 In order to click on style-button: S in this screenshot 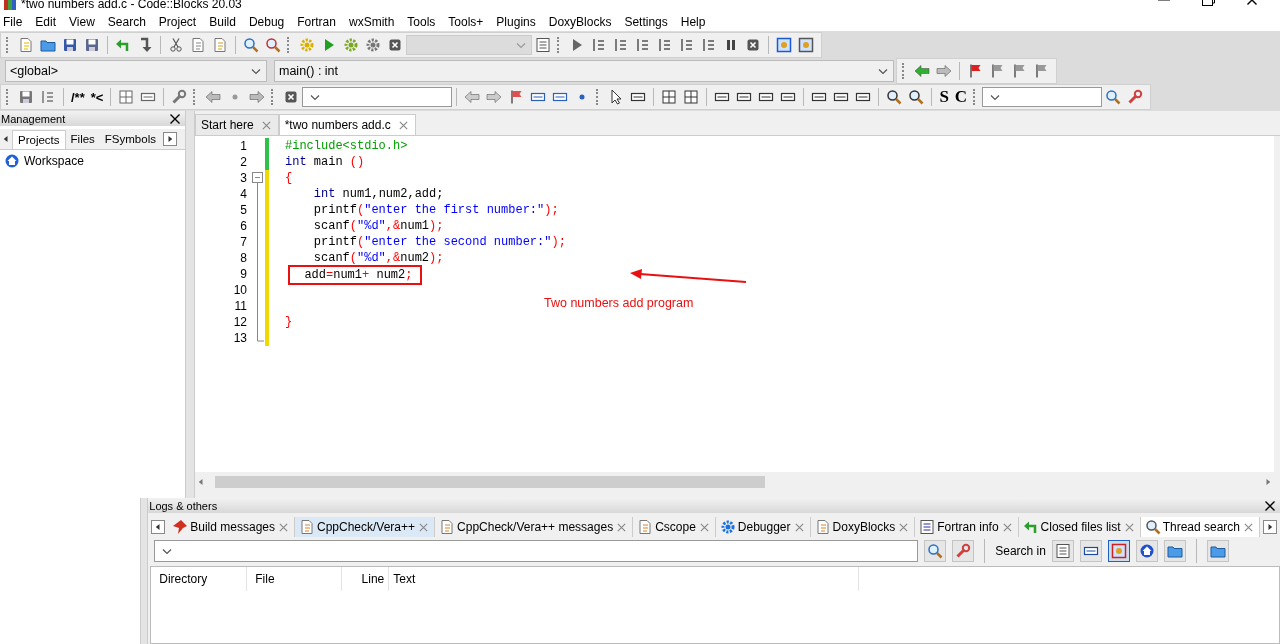, I will do `click(944, 97)`.